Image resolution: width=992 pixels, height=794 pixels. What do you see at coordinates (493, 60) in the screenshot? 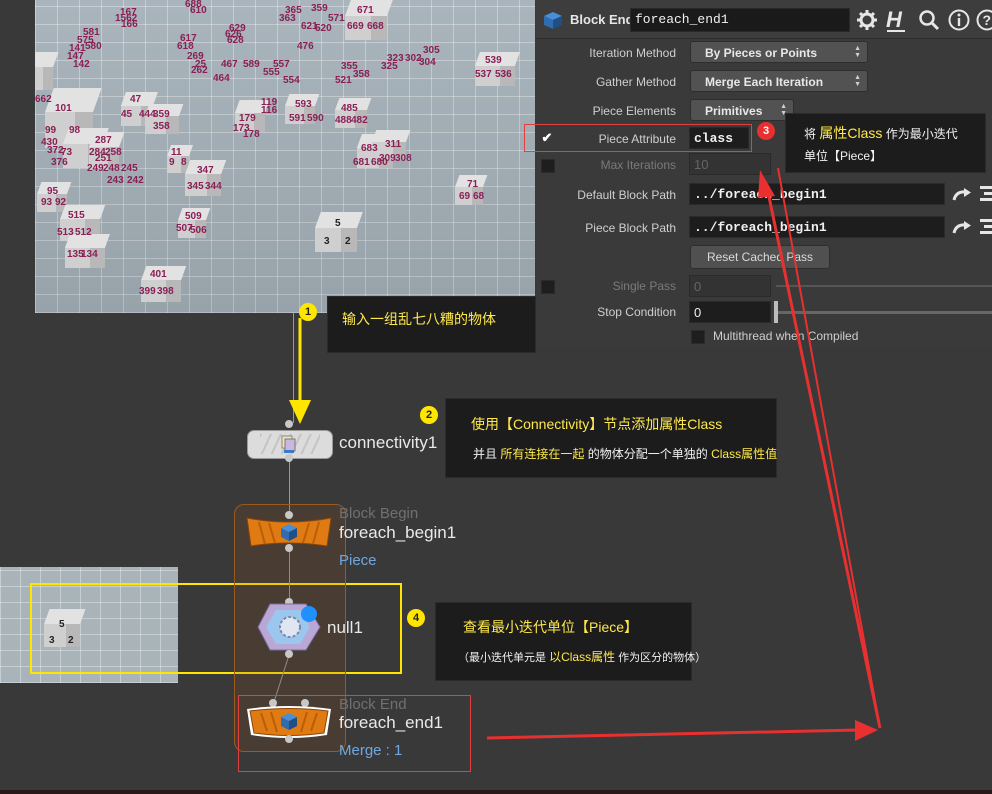
I see `point-number: 539` at bounding box center [493, 60].